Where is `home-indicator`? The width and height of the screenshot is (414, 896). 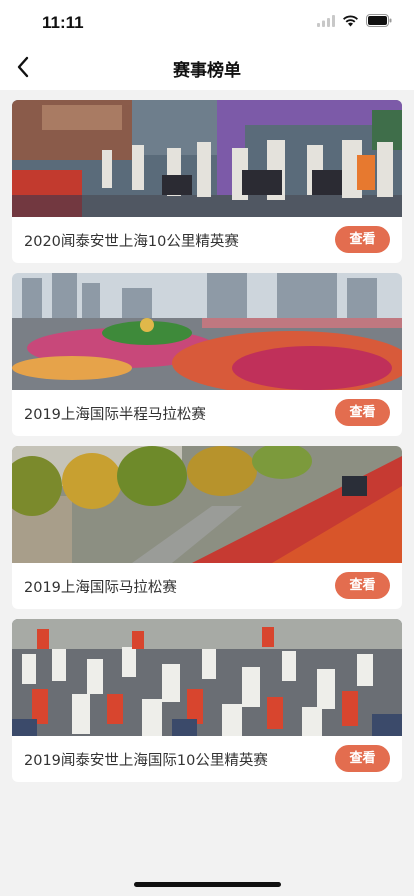
home-indicator is located at coordinates (207, 884).